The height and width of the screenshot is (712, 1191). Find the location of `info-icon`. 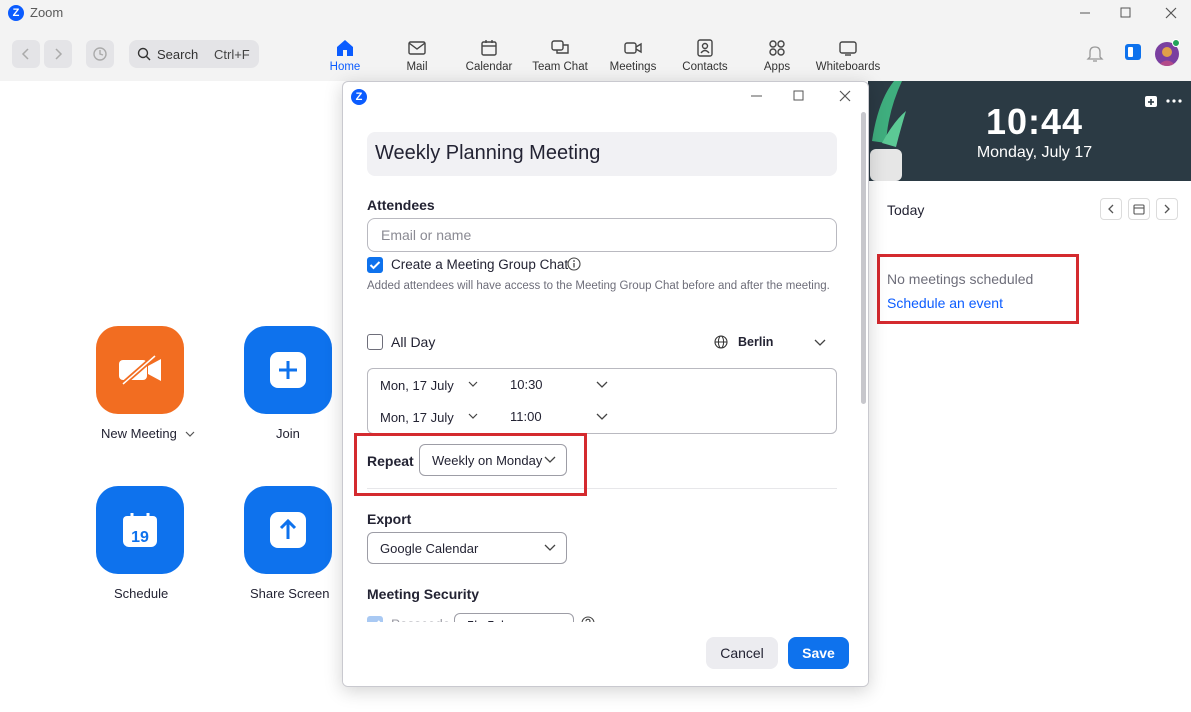

info-icon is located at coordinates (574, 264).